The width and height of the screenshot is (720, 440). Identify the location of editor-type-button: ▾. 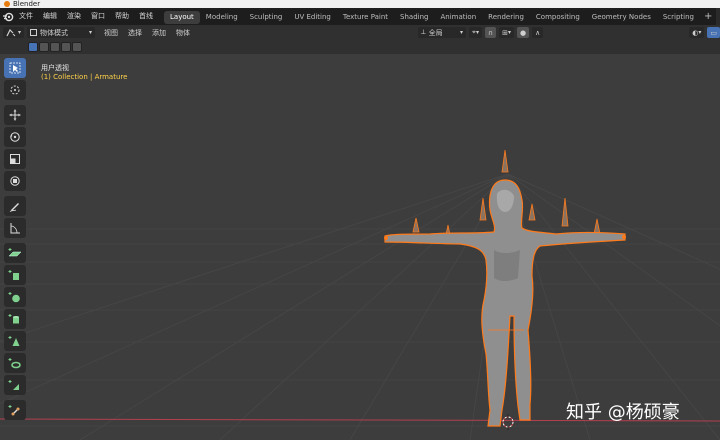
(14, 32).